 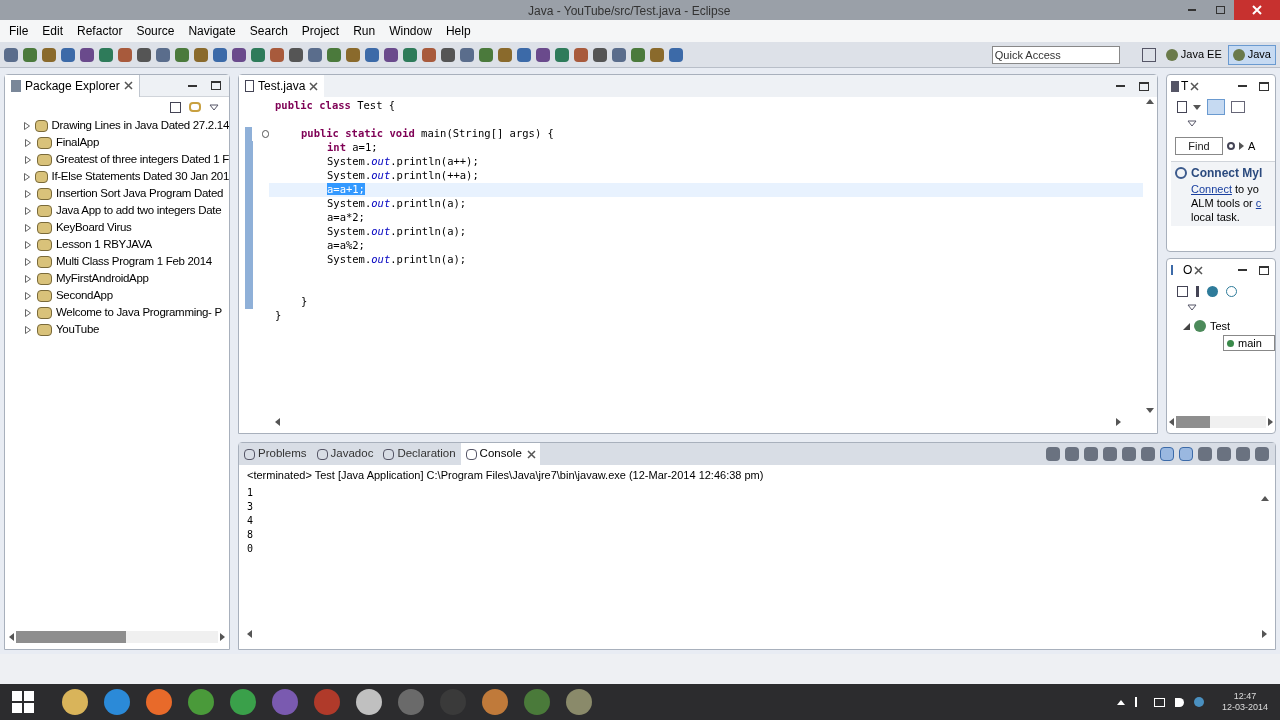 I want to click on close-button, so click(x=1257, y=10).